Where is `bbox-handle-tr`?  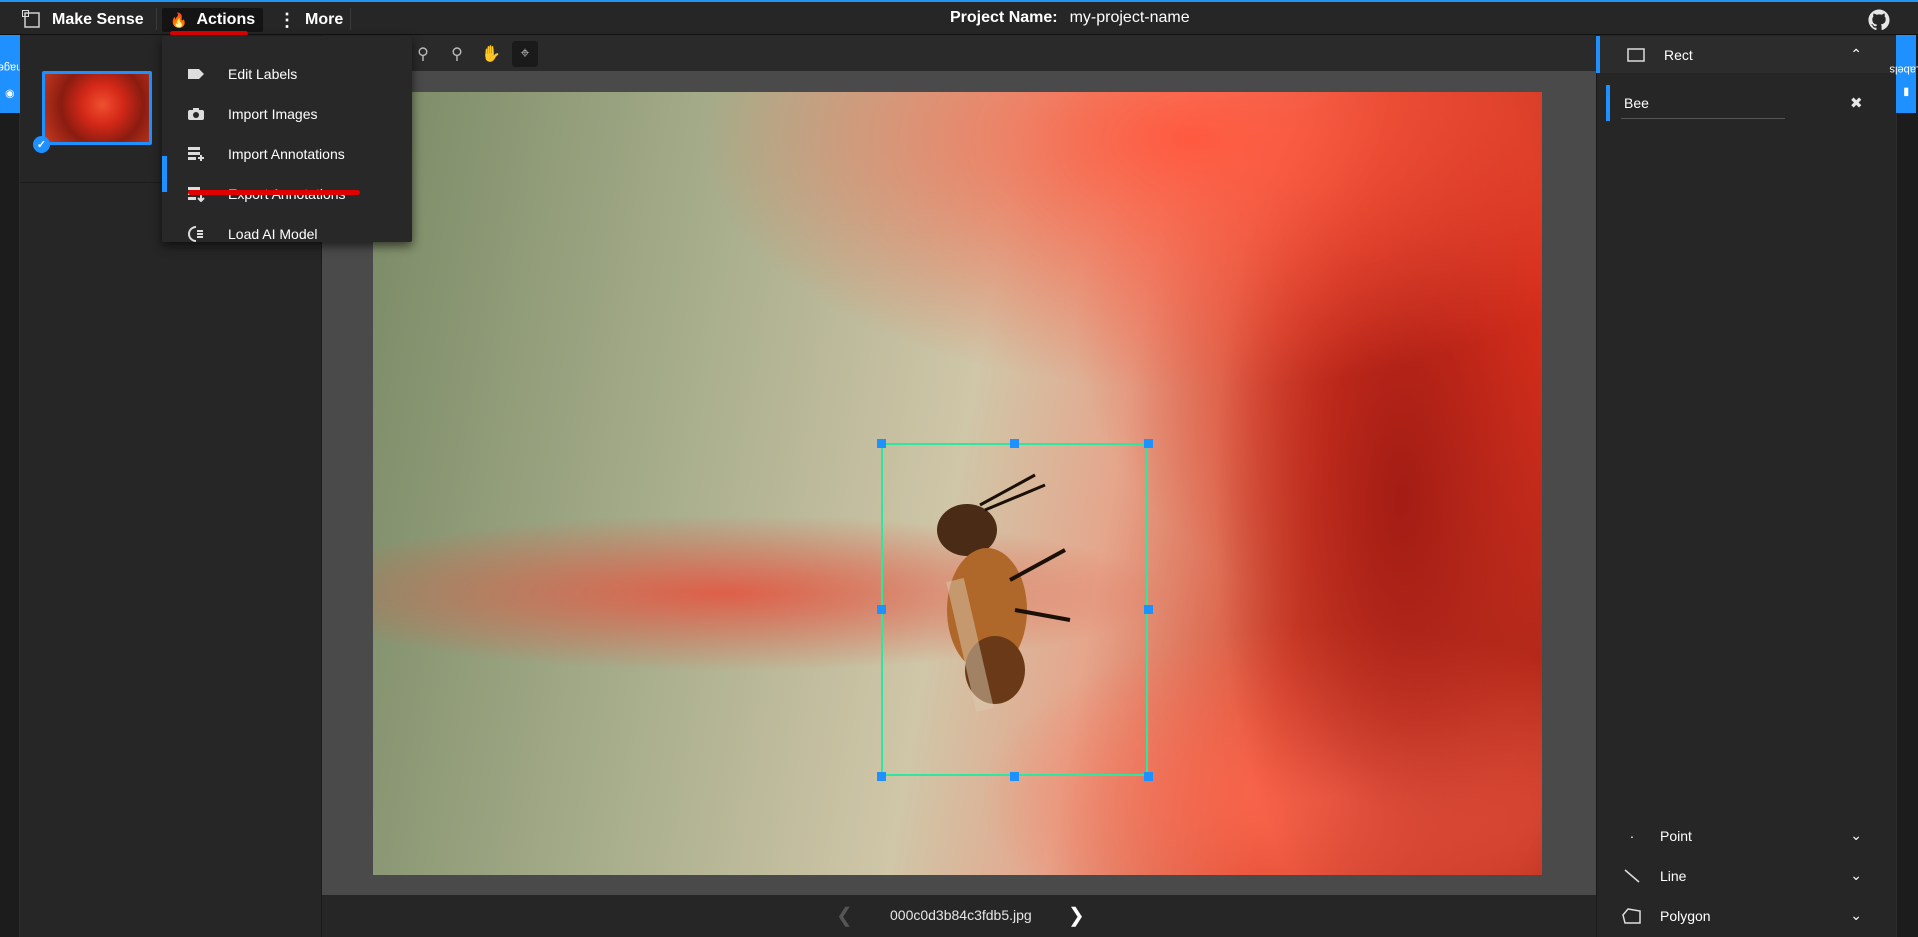
bbox-handle-tr is located at coordinates (1148, 443).